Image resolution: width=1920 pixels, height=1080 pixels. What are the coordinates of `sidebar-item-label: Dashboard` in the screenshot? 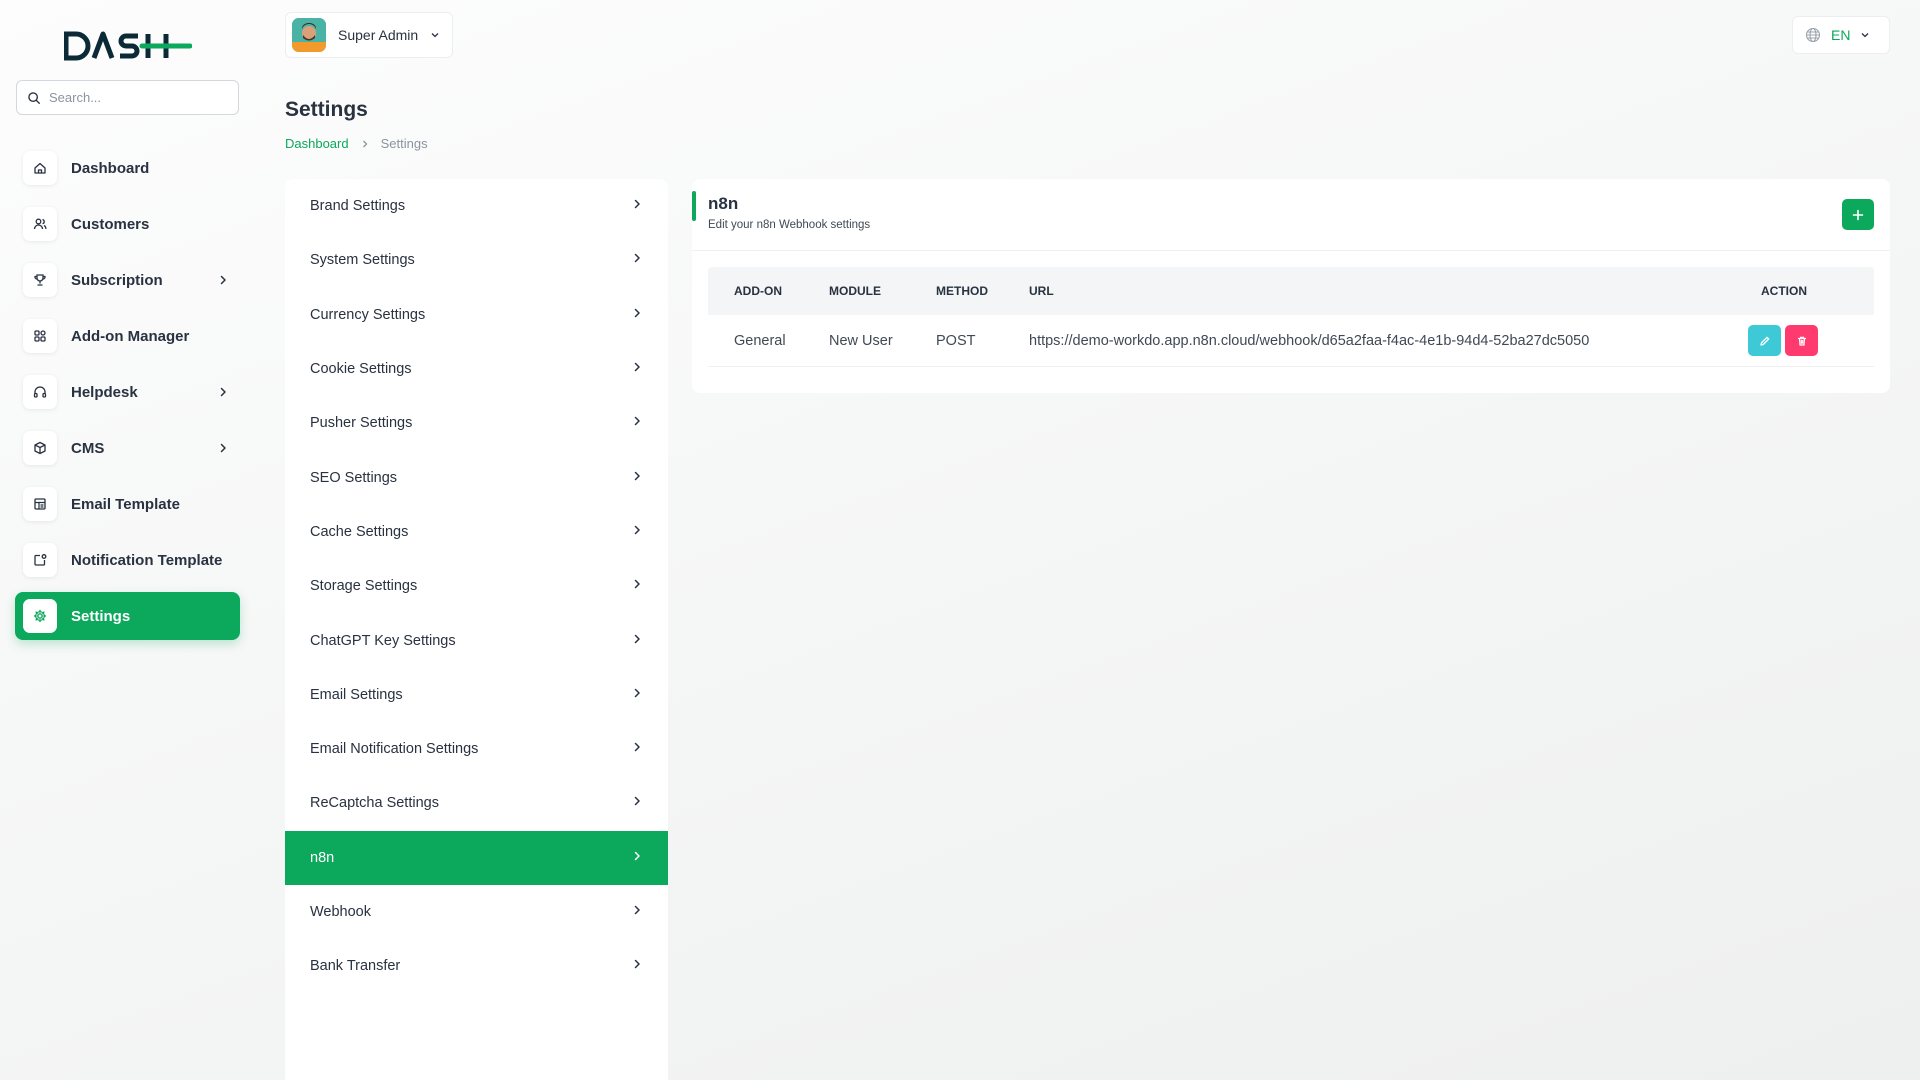 It's located at (110, 168).